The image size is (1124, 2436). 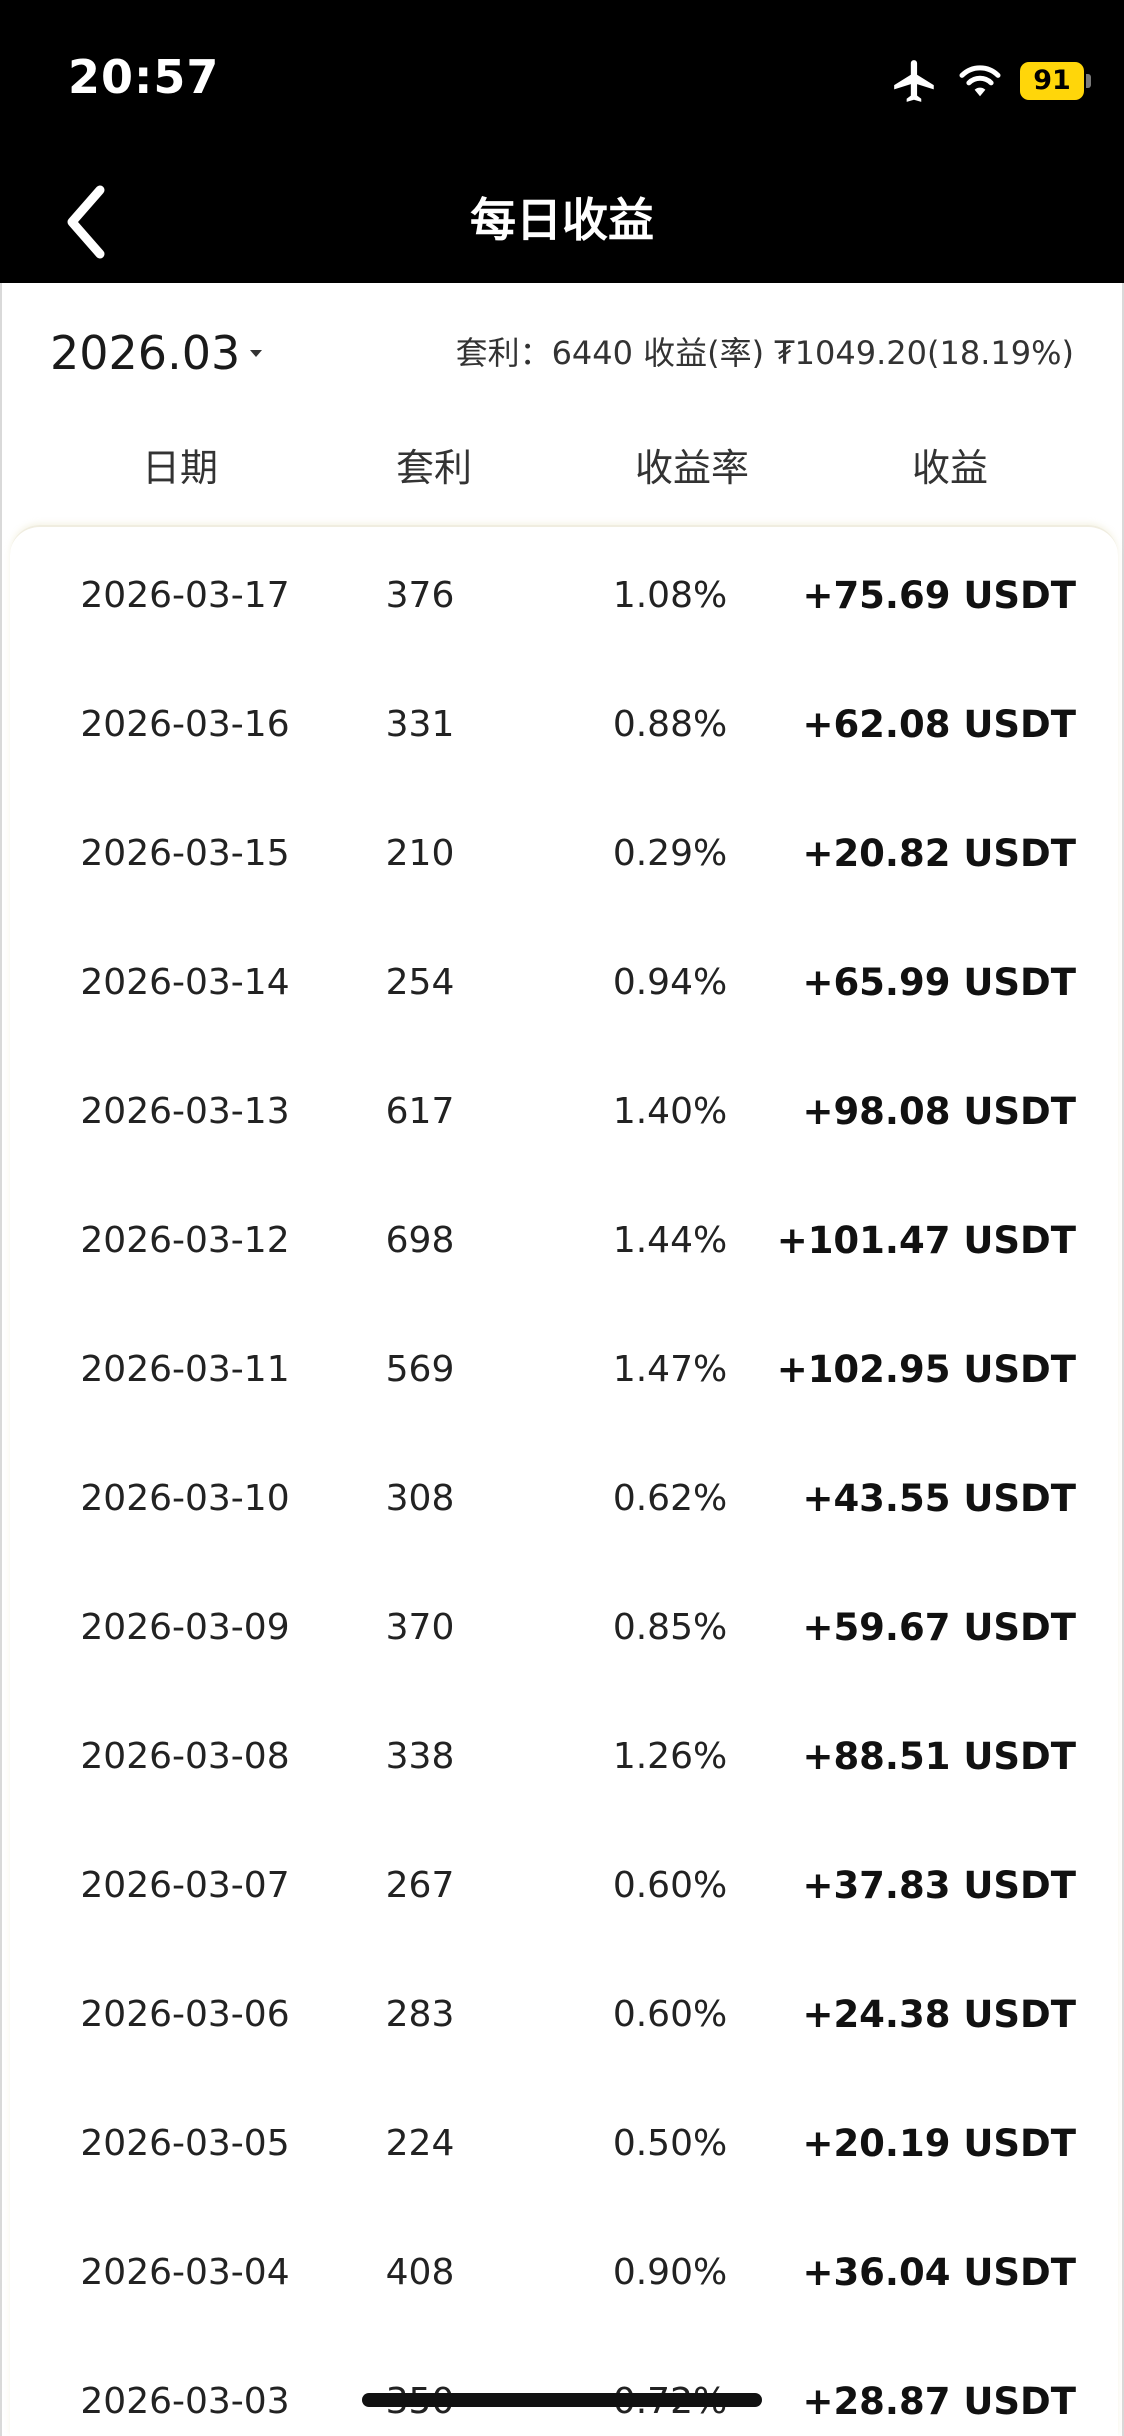 What do you see at coordinates (185, 1756) in the screenshot?
I see `row-date: 2026-03-08` at bounding box center [185, 1756].